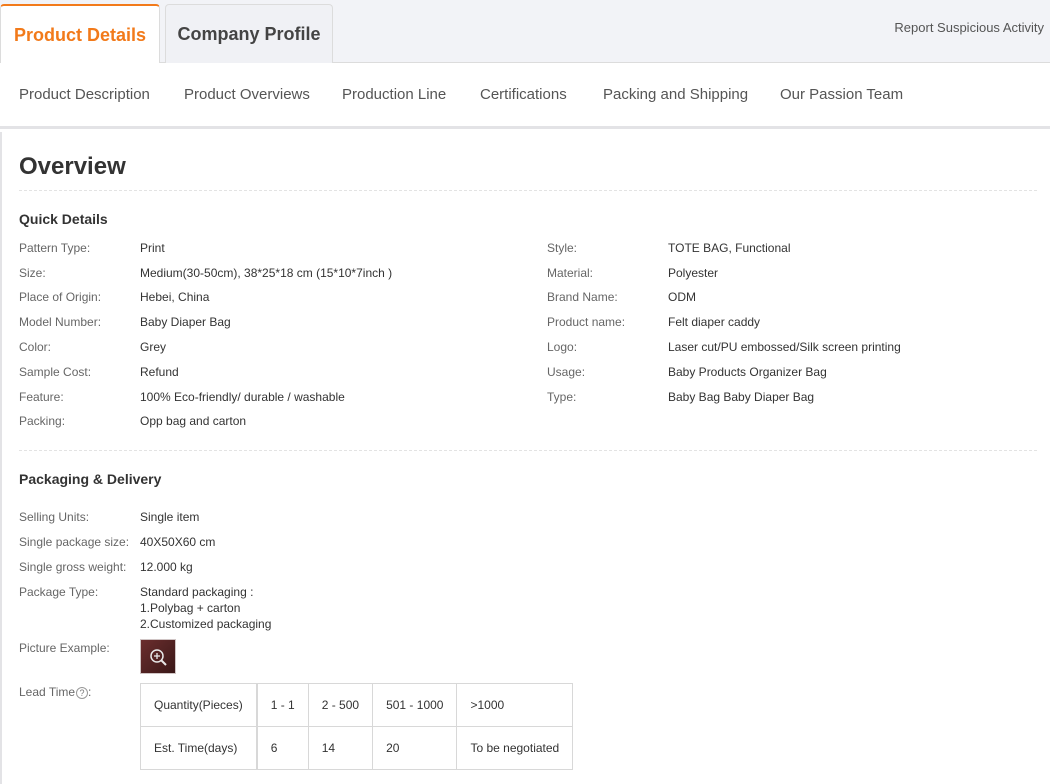 The height and width of the screenshot is (784, 1050). What do you see at coordinates (42, 421) in the screenshot?
I see `attr-label: Packing:` at bounding box center [42, 421].